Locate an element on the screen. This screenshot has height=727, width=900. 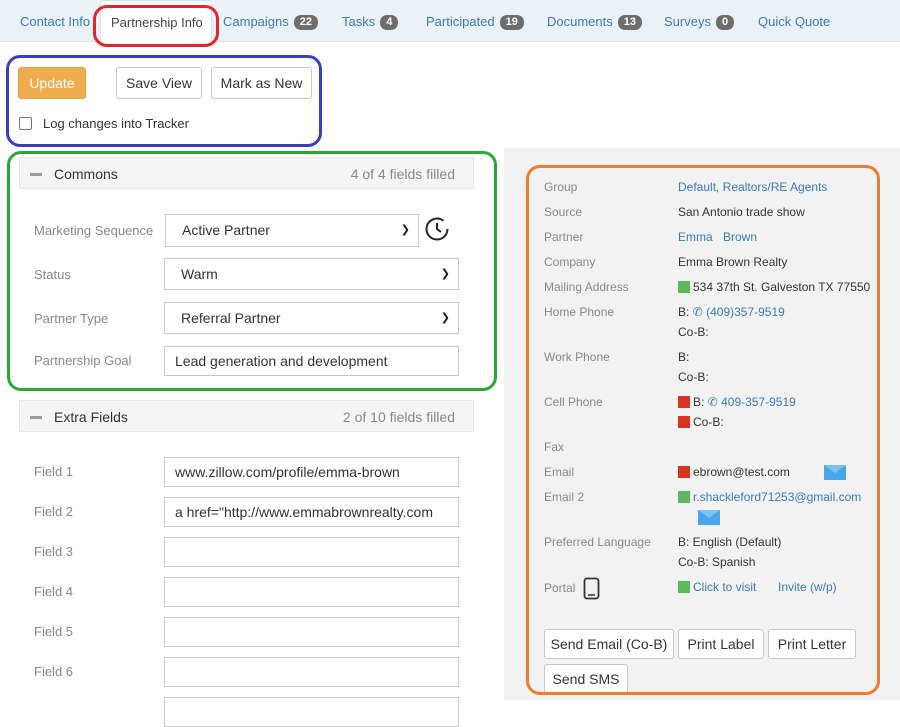
home-phone-link: (409)357-9519 is located at coordinates (745, 312).